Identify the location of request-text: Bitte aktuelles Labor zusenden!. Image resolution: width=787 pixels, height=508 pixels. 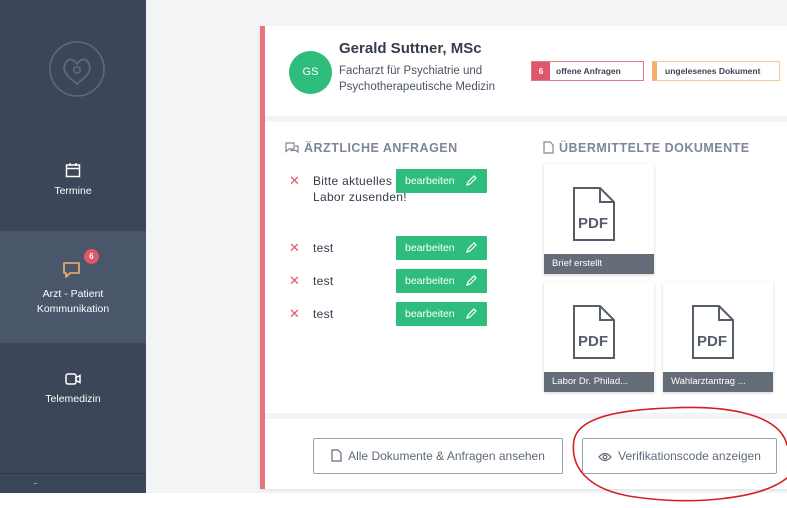
(360, 189).